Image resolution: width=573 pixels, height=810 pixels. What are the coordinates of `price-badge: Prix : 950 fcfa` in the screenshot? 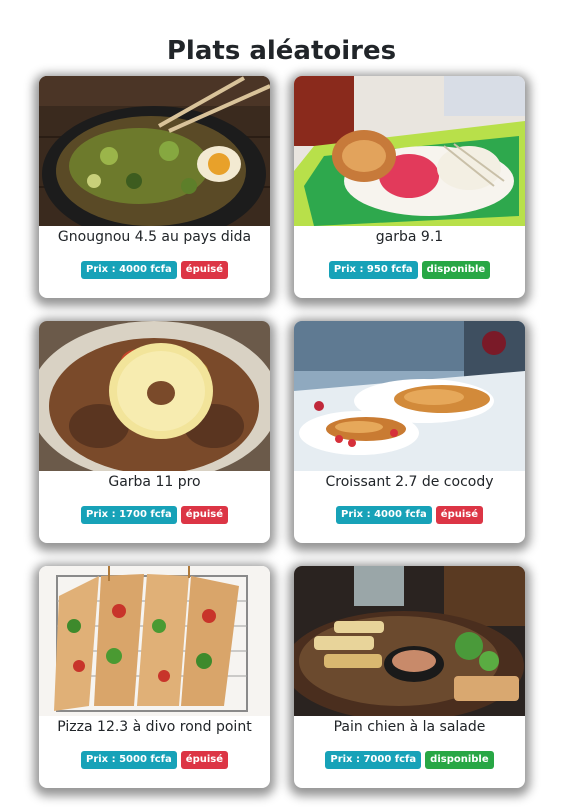 It's located at (373, 270).